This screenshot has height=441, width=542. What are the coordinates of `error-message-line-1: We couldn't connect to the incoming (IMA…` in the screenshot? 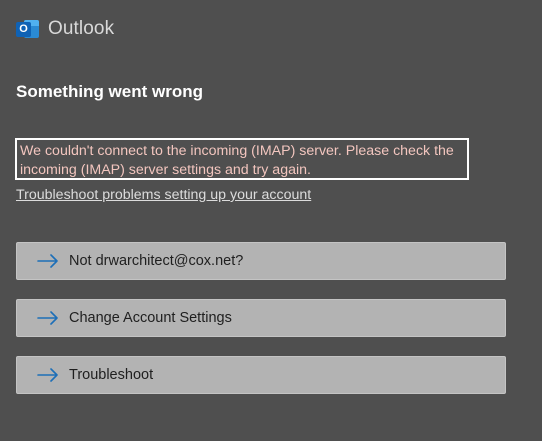 It's located at (237, 151).